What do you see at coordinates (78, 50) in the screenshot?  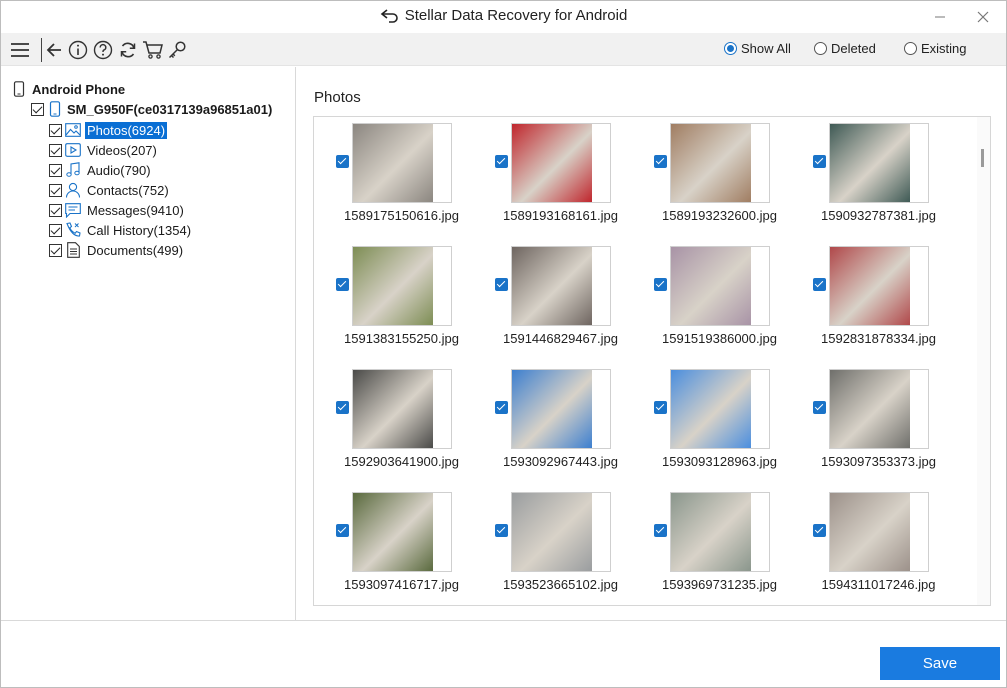 I see `info-icon` at bounding box center [78, 50].